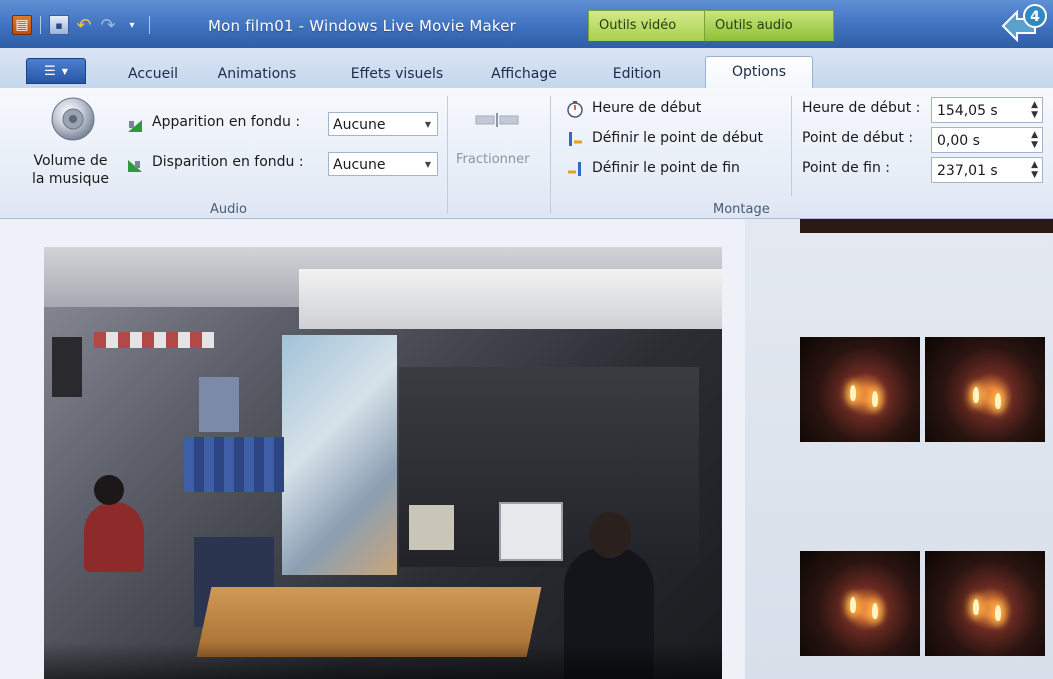  I want to click on file-menu-button: ☰ ▼, so click(56, 71).